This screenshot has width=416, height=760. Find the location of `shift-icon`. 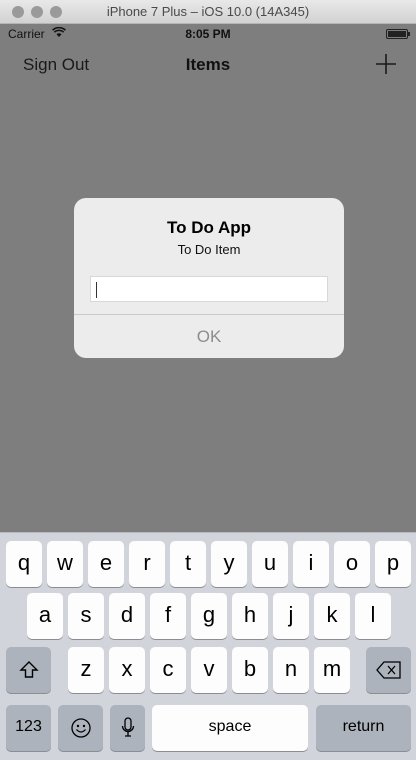

shift-icon is located at coordinates (28, 669).